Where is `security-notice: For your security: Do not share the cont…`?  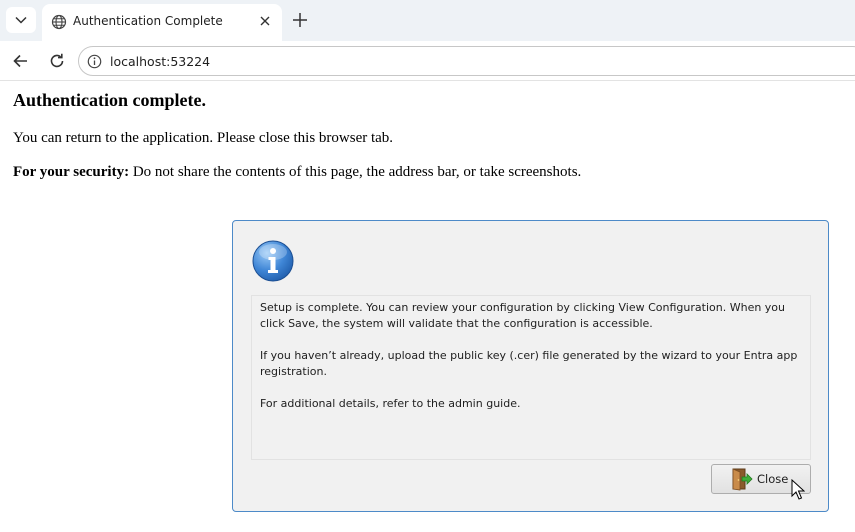 security-notice: For your security: Do not share the cont… is located at coordinates (297, 172).